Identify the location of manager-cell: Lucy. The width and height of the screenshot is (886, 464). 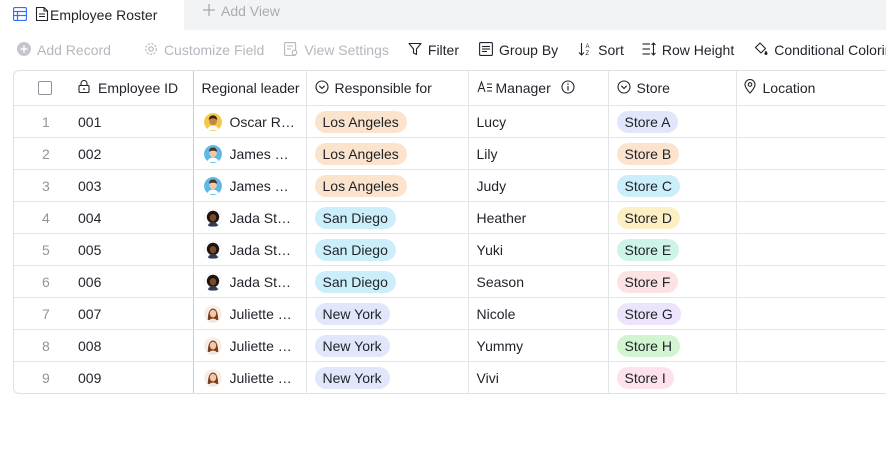
(538, 121).